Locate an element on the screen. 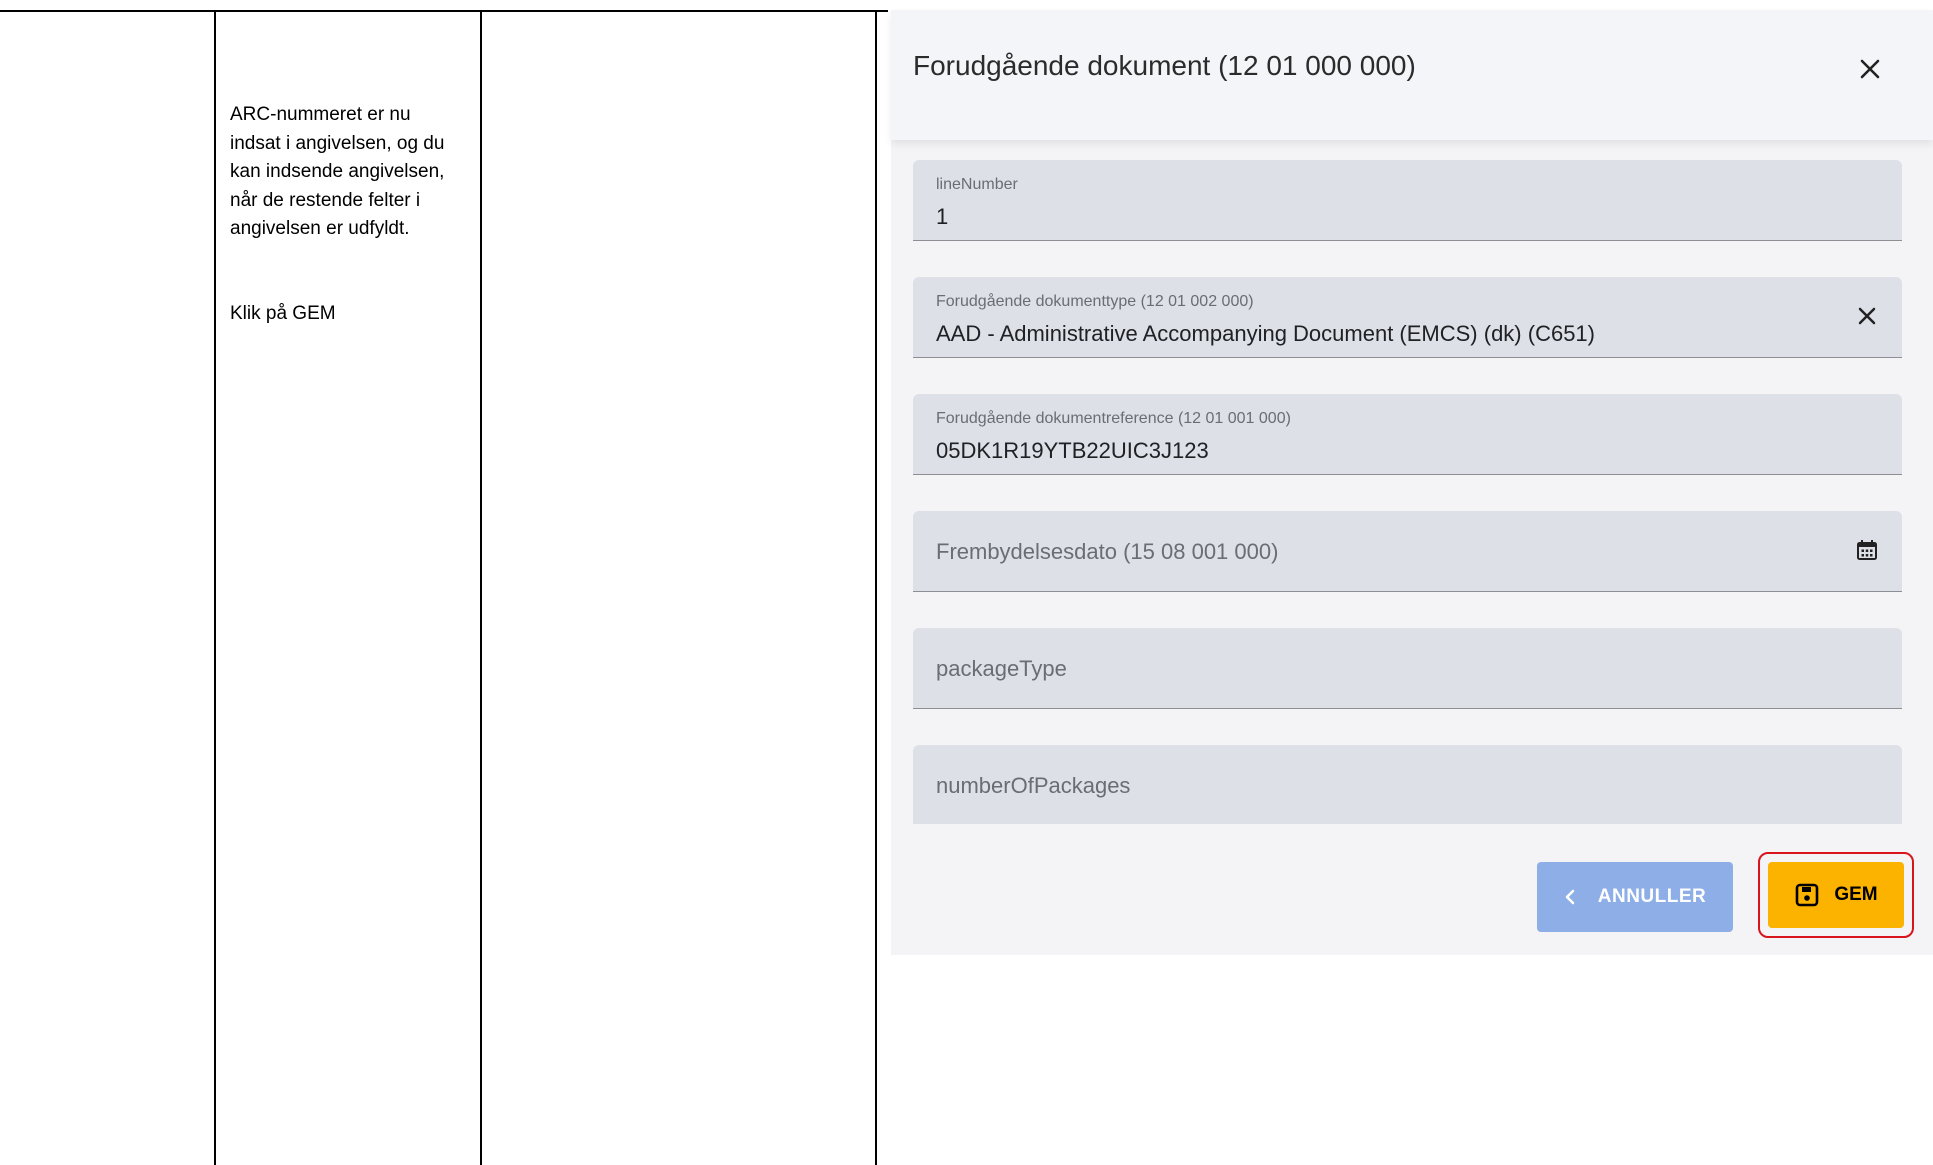 This screenshot has height=1165, width=1933. cancel-button: ANNULLER is located at coordinates (1635, 897).